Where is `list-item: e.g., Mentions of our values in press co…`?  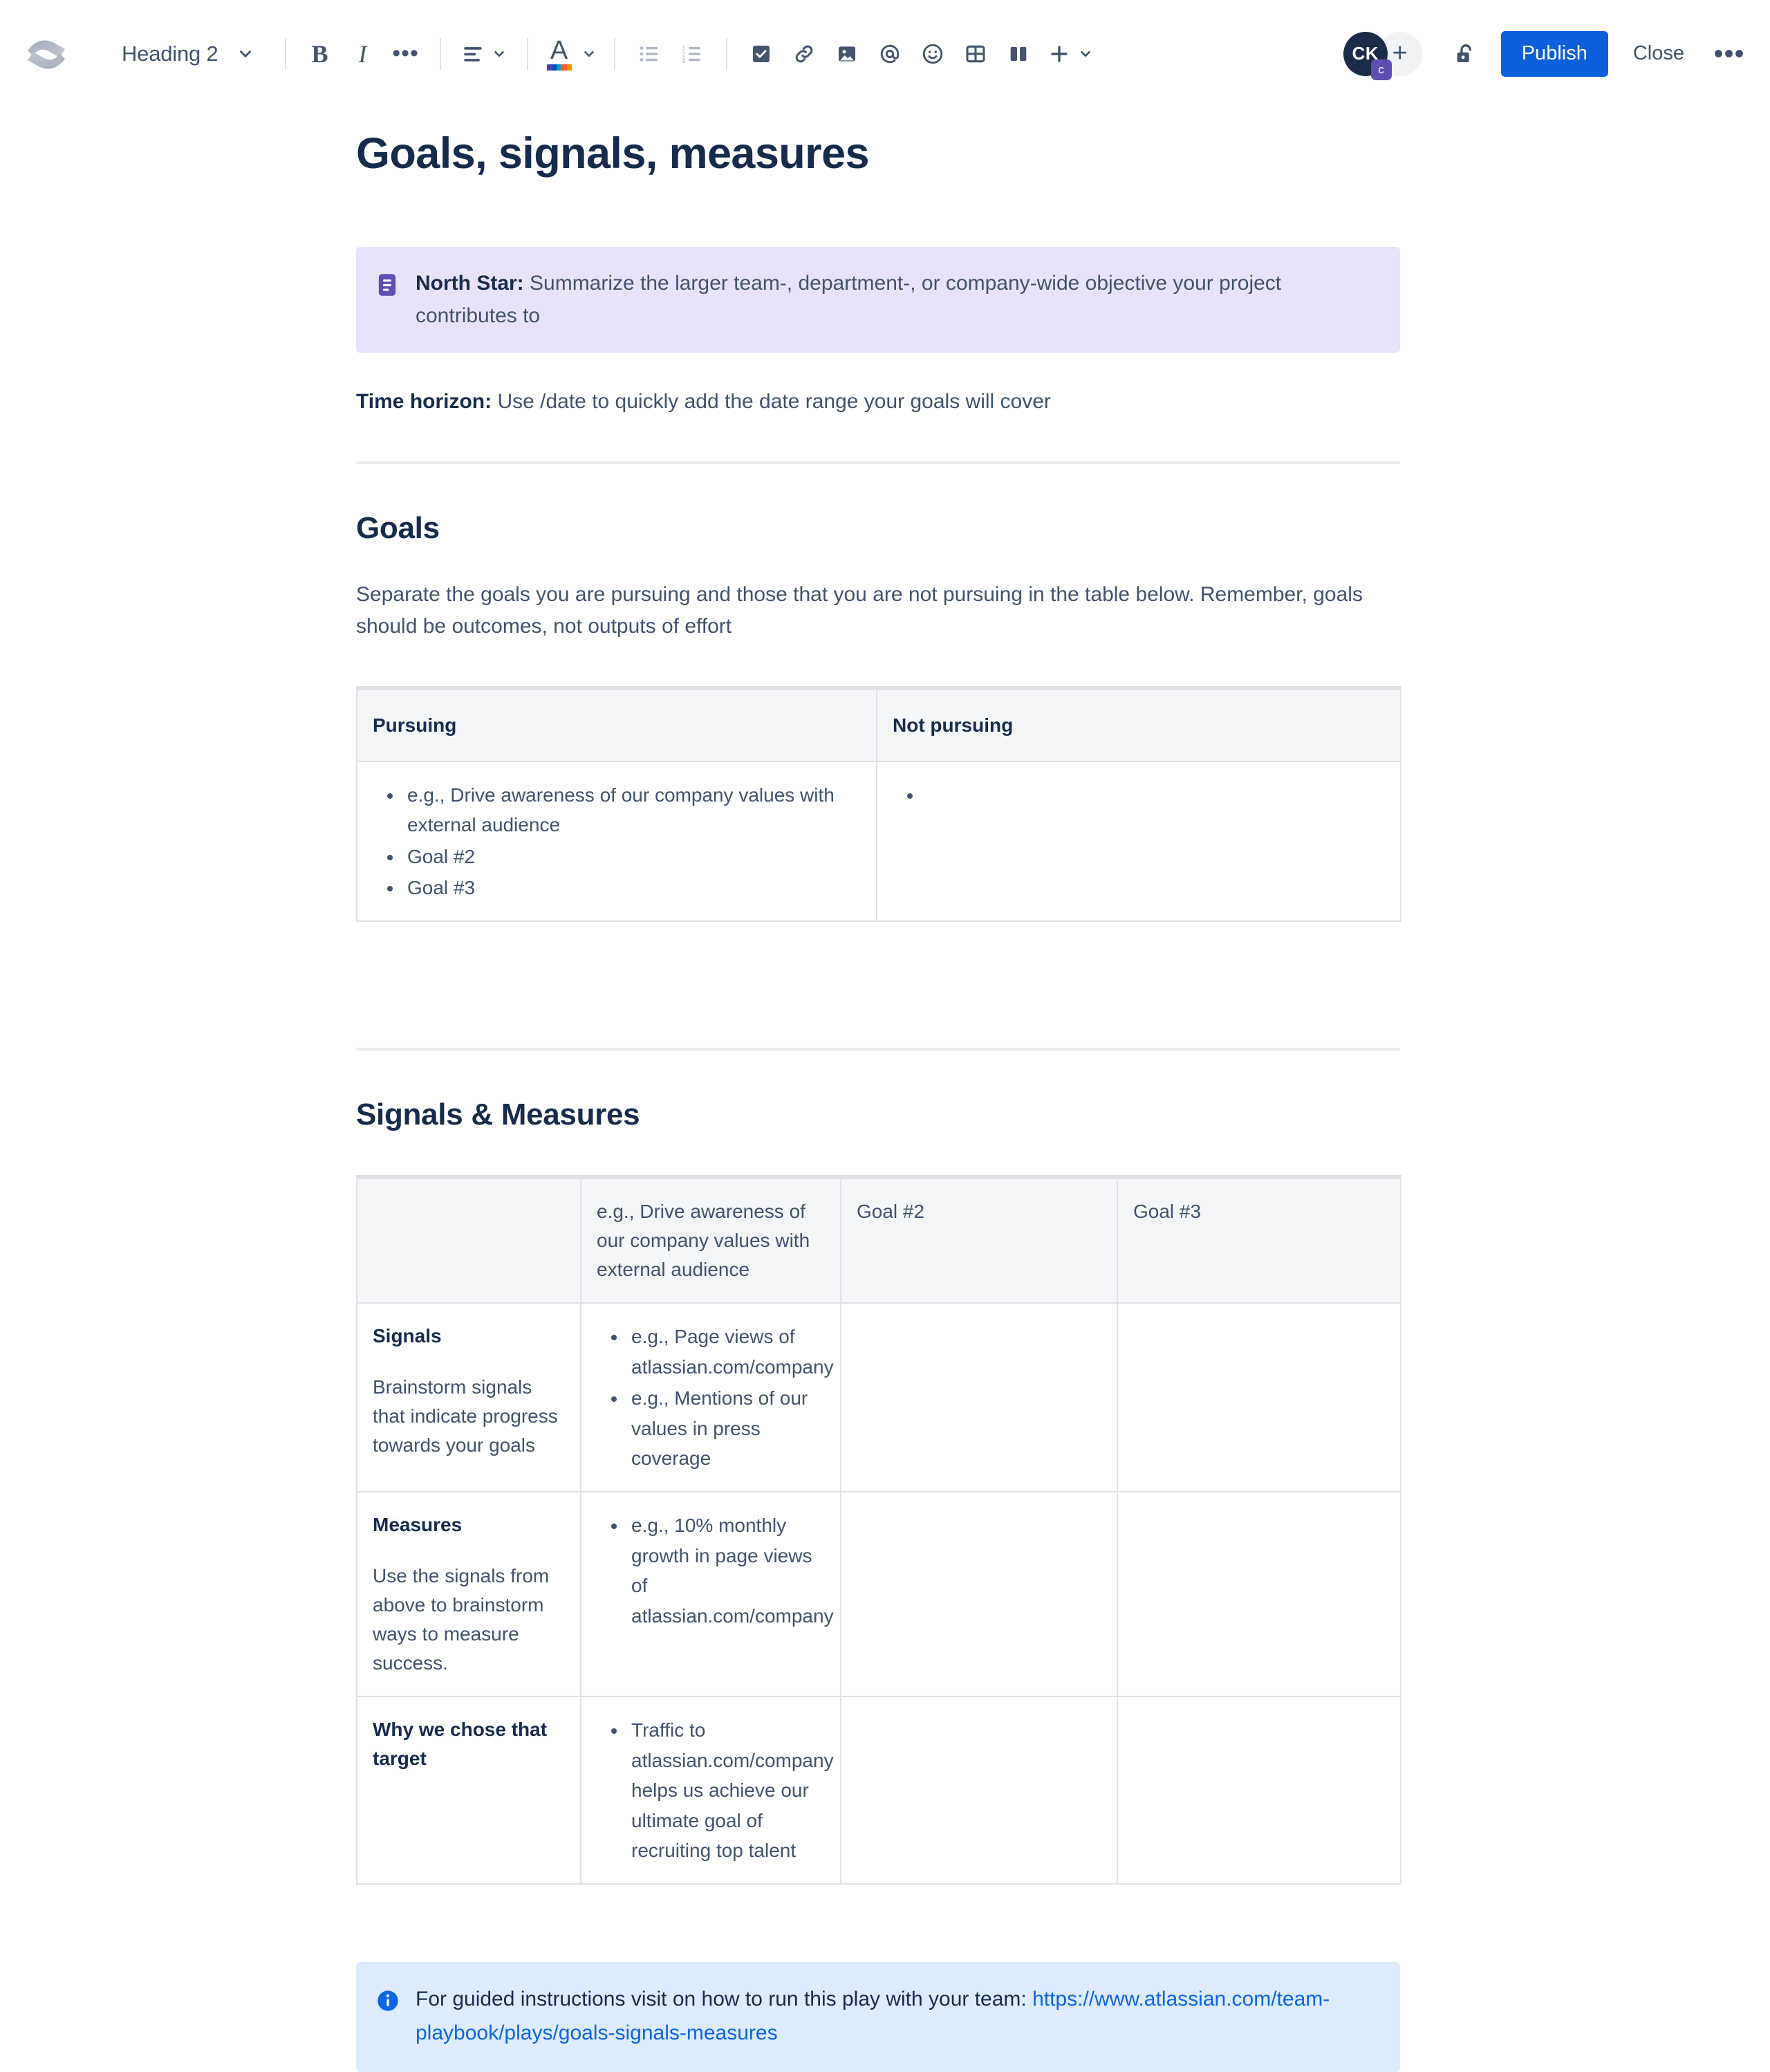
list-item: e.g., Mentions of our values in press co… is located at coordinates (726, 1428).